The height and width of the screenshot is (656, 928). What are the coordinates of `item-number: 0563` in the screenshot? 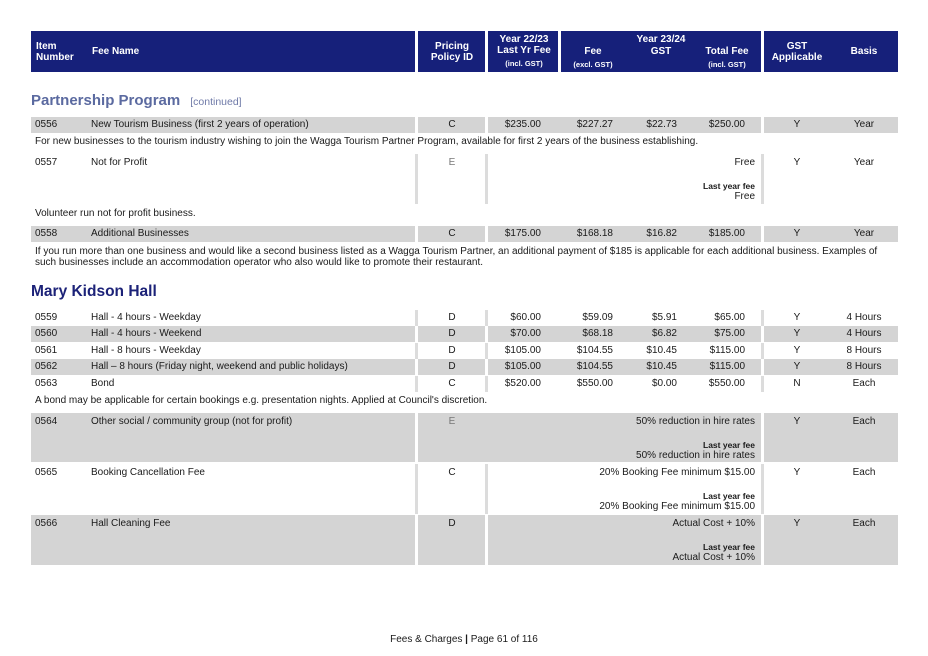 It's located at (46, 383).